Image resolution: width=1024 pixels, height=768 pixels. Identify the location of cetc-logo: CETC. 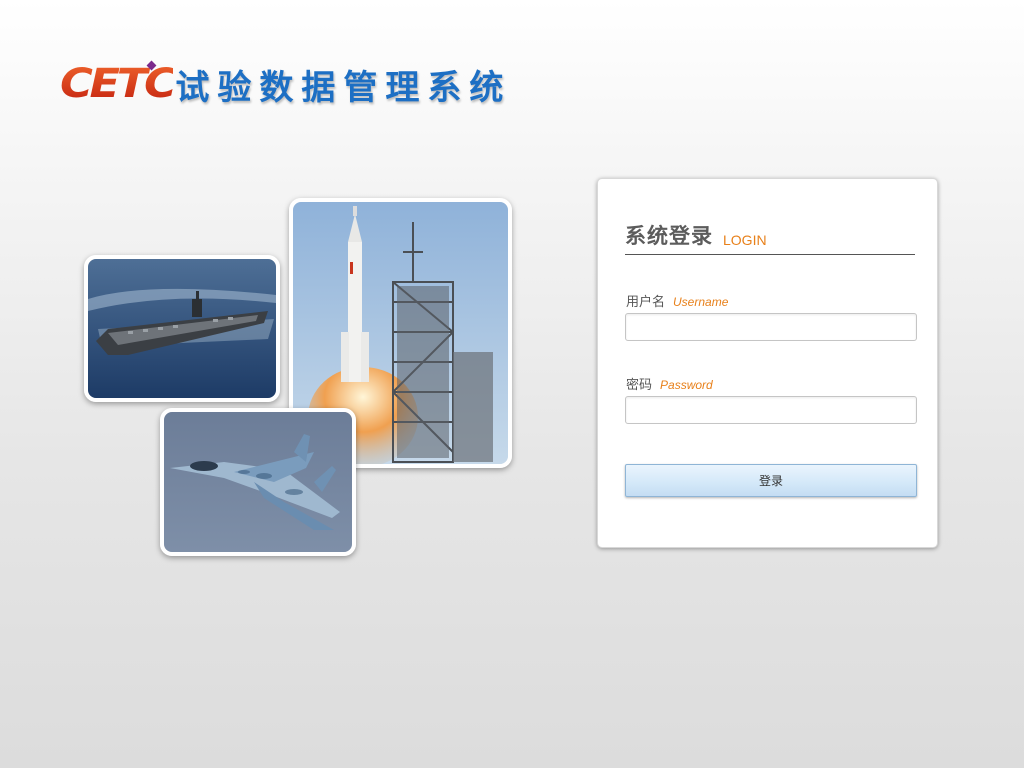
(118, 84).